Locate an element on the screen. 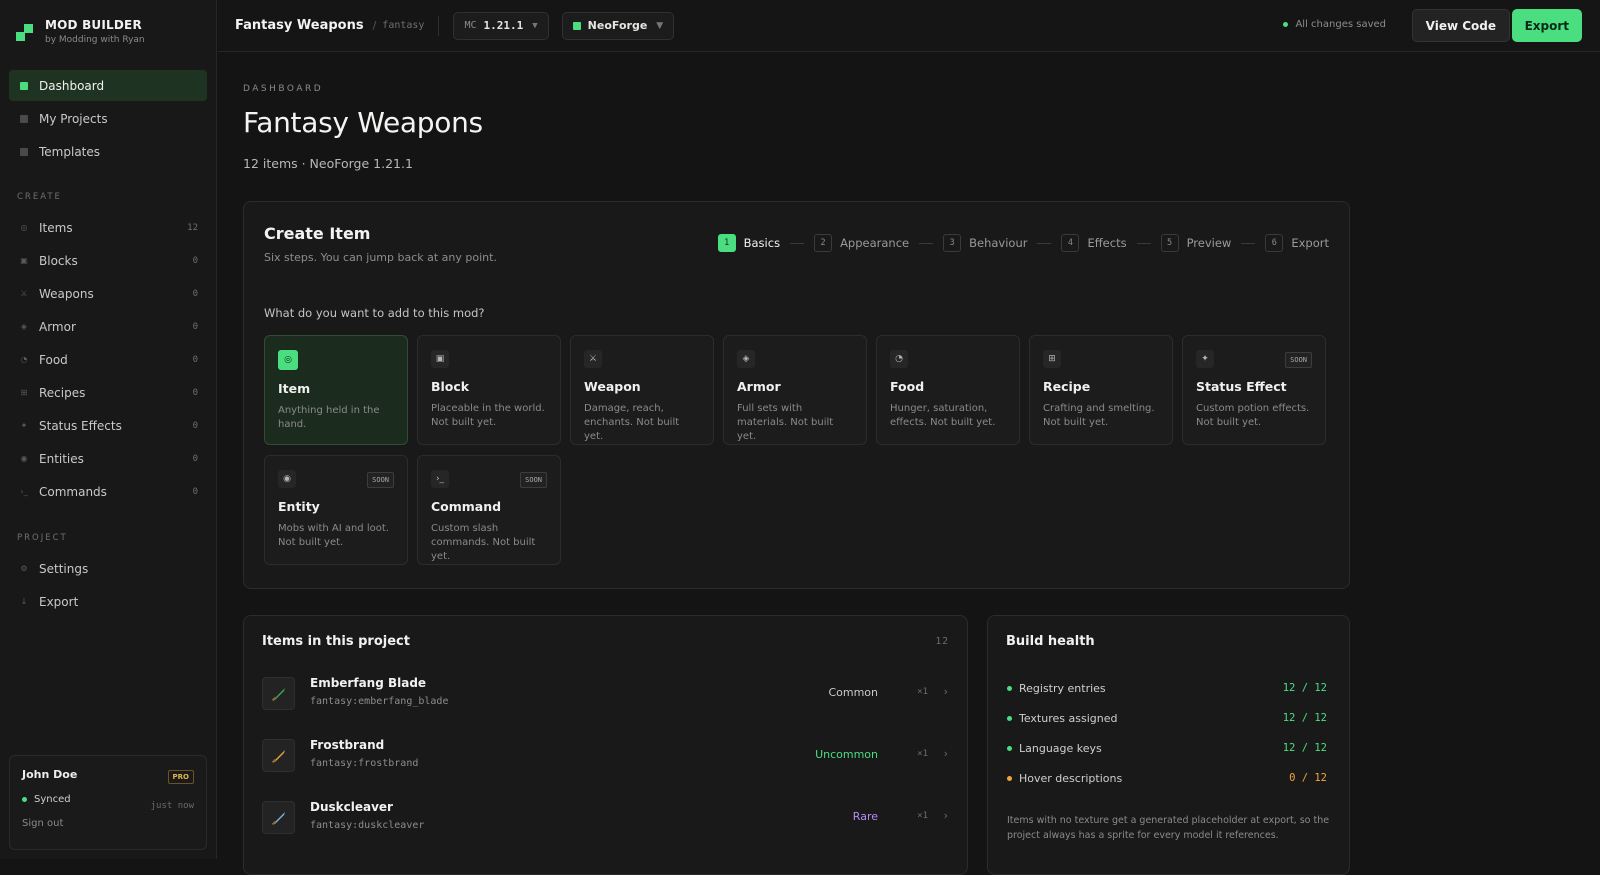 Image resolution: width=1600 pixels, height=875 pixels. nav-item-entities: ◉ Entities 0 is located at coordinates (108, 458).